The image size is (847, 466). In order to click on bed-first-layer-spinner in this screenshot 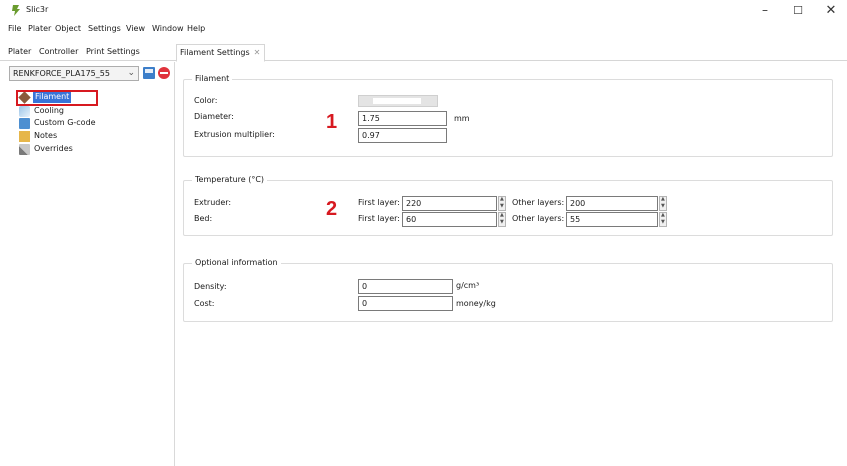, I will do `click(502, 219)`.